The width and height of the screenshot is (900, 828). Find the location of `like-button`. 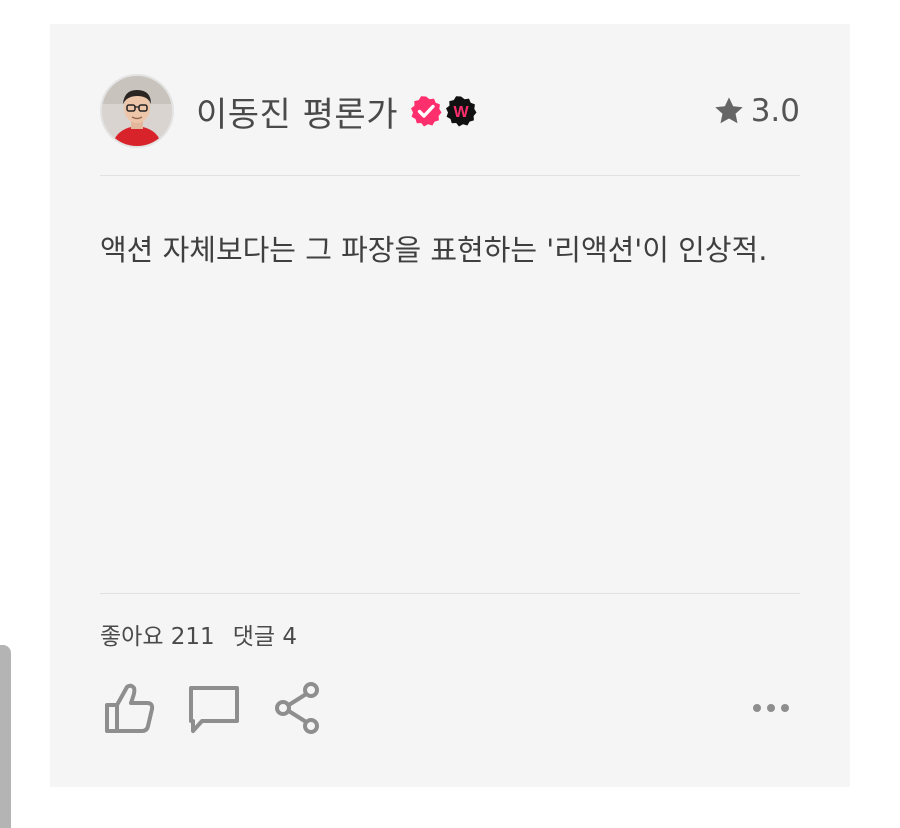

like-button is located at coordinates (130, 708).